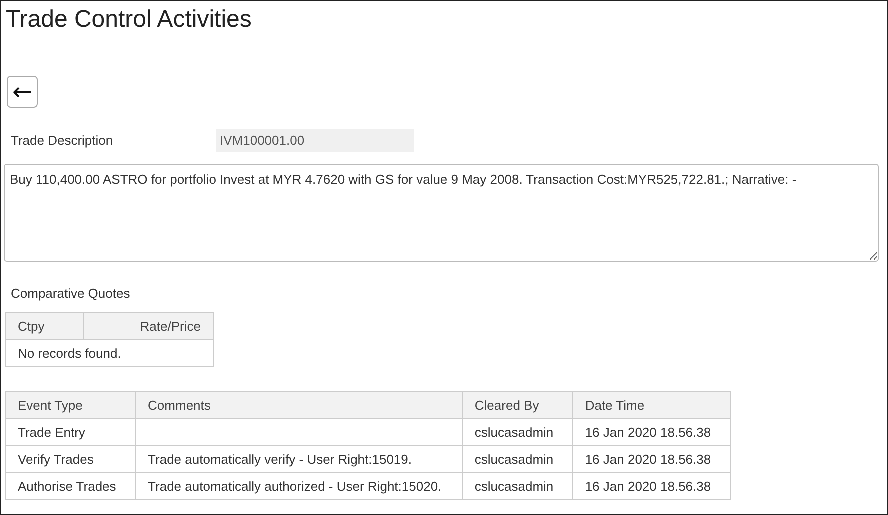 The height and width of the screenshot is (515, 888). Describe the element at coordinates (149, 326) in the screenshot. I see `column-header: Rate/Price` at that location.